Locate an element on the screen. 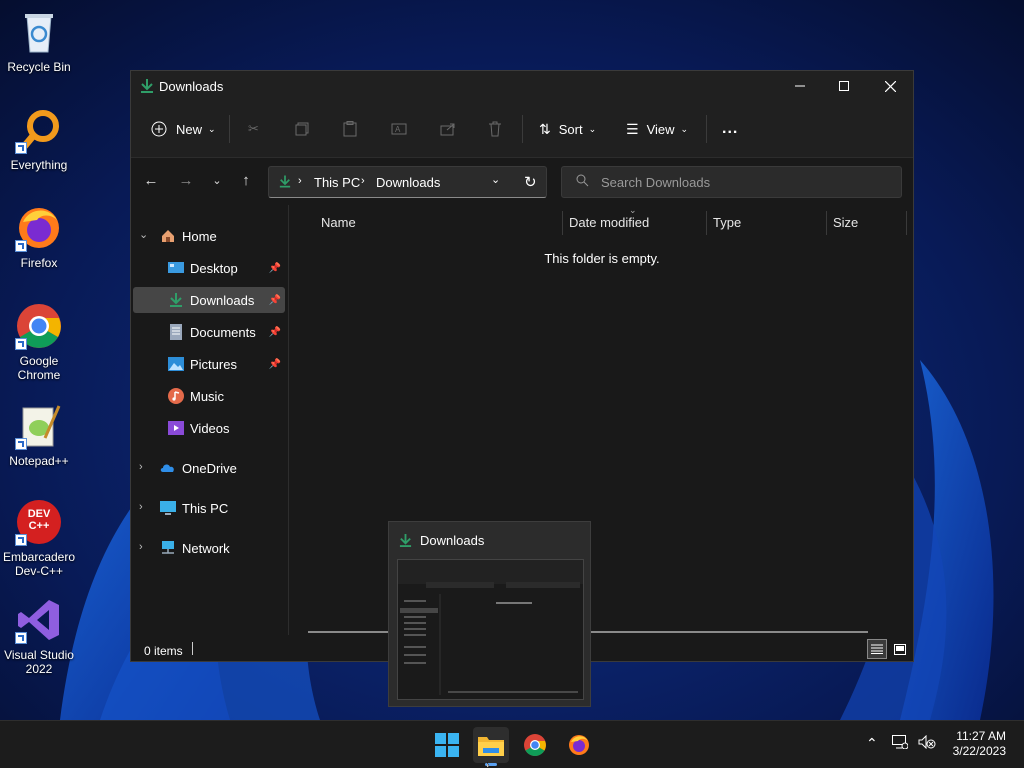 The height and width of the screenshot is (768, 1024). sidebar-item-pictures: Pictures 📌 is located at coordinates (209, 364).